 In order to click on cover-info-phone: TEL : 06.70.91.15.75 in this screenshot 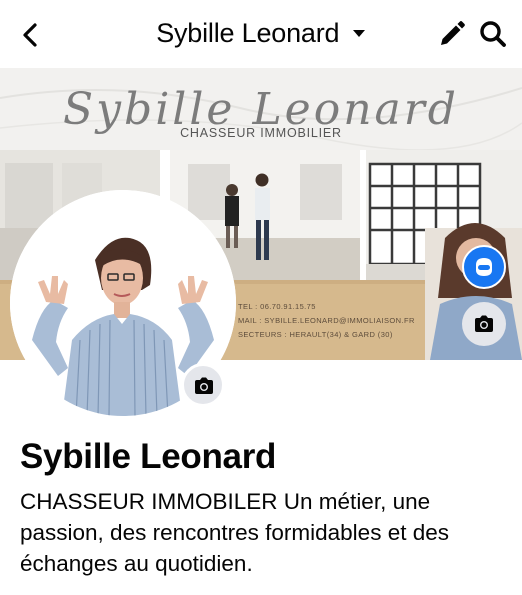, I will do `click(277, 306)`.